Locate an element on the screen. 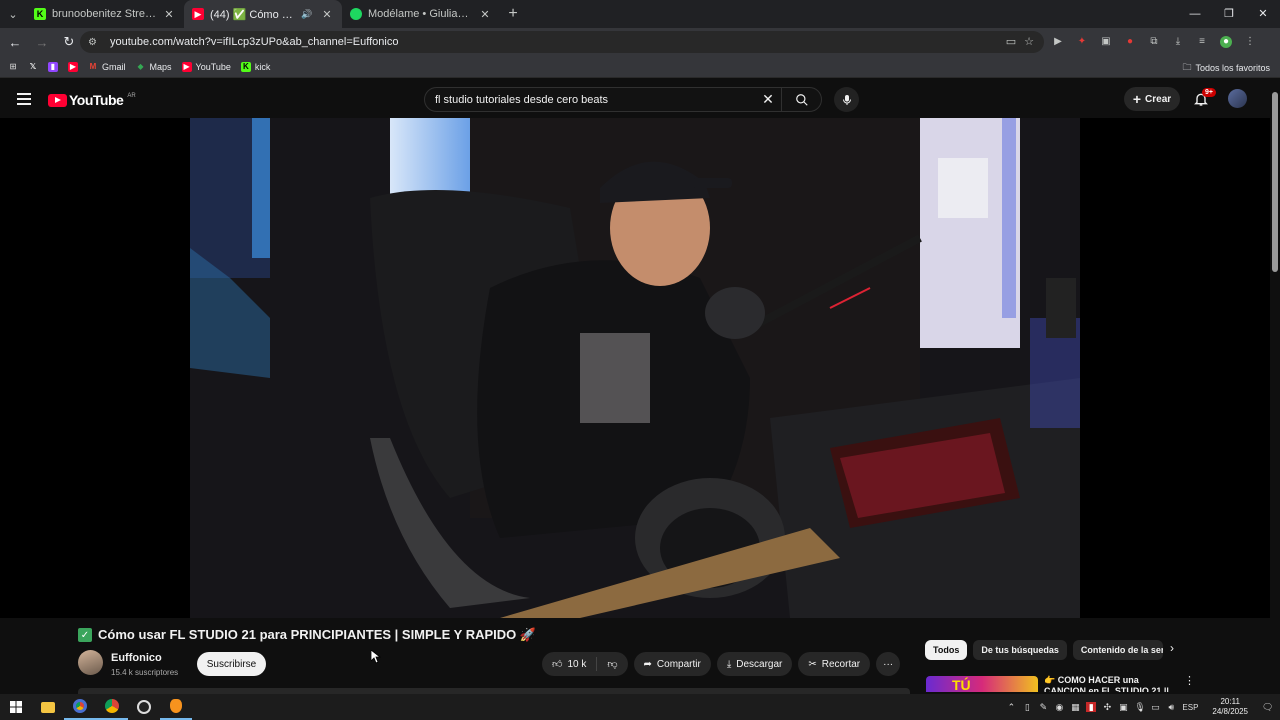  tray-mic-icon: 🎙︎ is located at coordinates (1139, 707).